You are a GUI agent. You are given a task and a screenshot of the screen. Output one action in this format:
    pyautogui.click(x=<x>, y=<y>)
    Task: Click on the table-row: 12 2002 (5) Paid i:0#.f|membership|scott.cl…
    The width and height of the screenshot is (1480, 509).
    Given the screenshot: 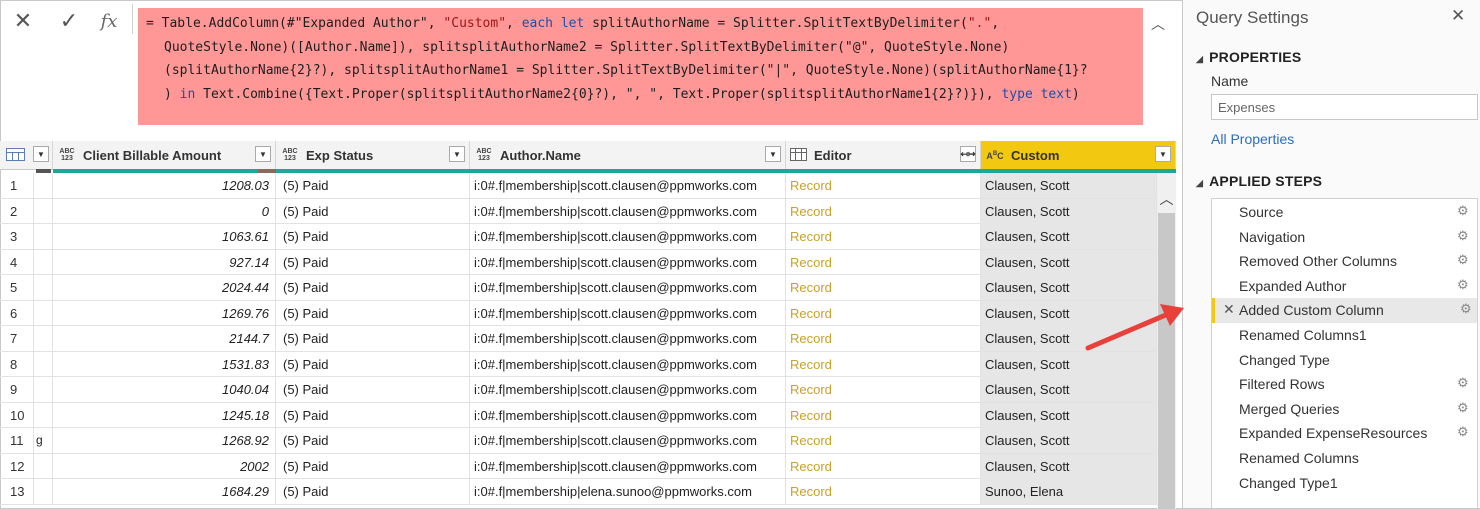 What is the action you would take?
    pyautogui.click(x=578, y=466)
    